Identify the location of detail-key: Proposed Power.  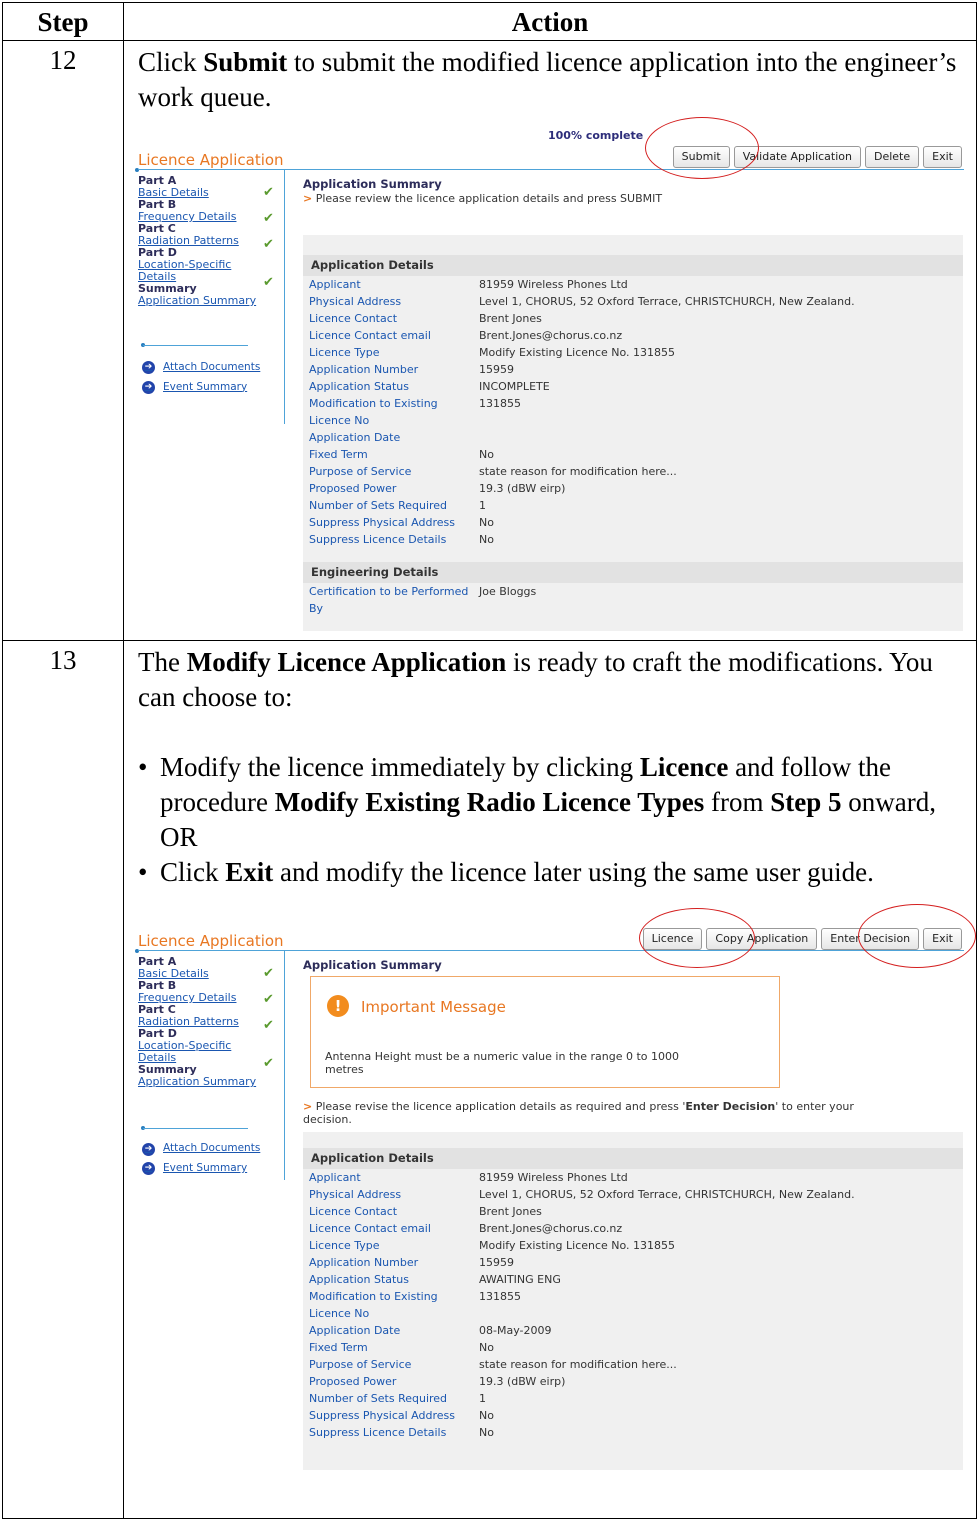
(353, 488).